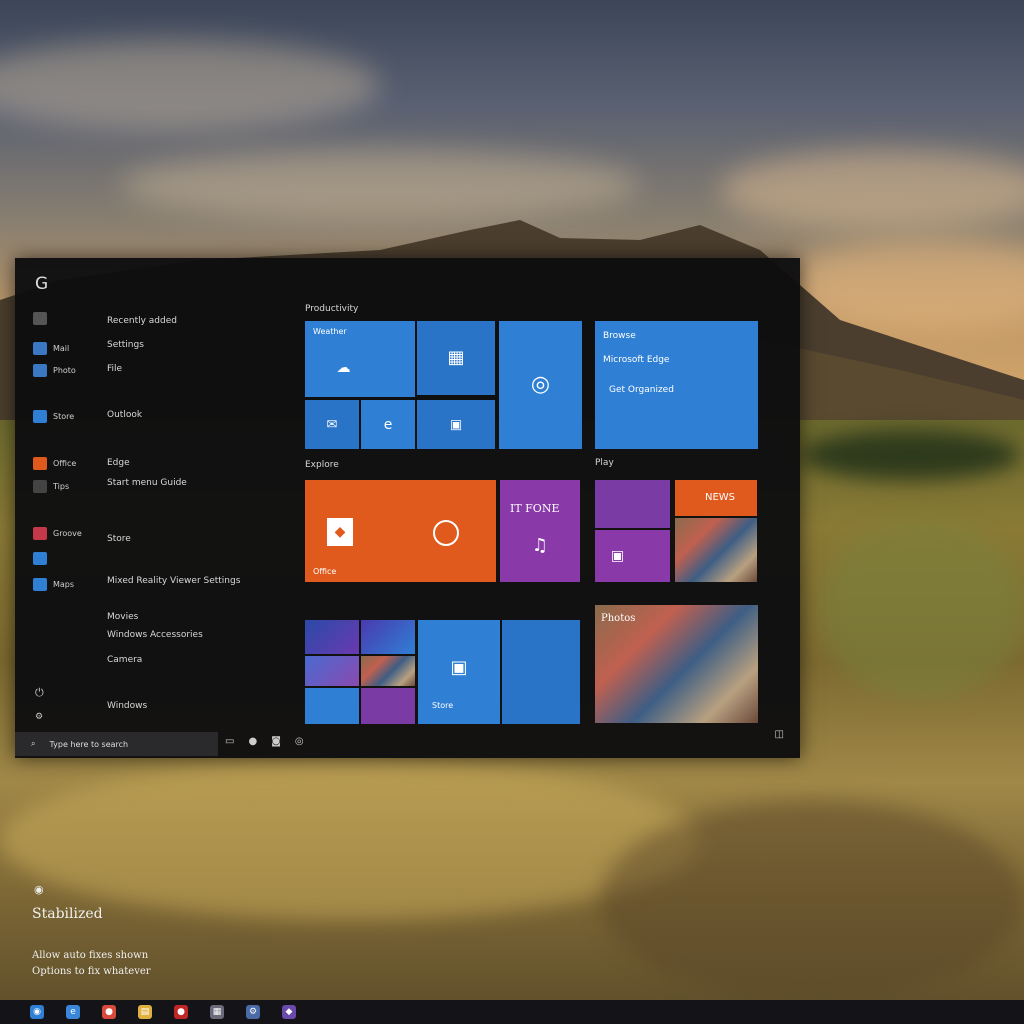 The image size is (1024, 1024). Describe the element at coordinates (73, 1012) in the screenshot. I see `edge-icon: e` at that location.